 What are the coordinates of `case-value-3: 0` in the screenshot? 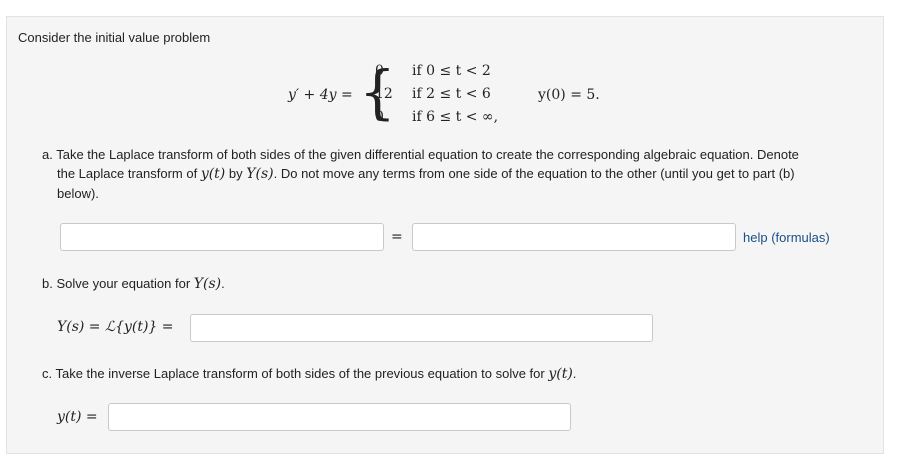 It's located at (379, 117).